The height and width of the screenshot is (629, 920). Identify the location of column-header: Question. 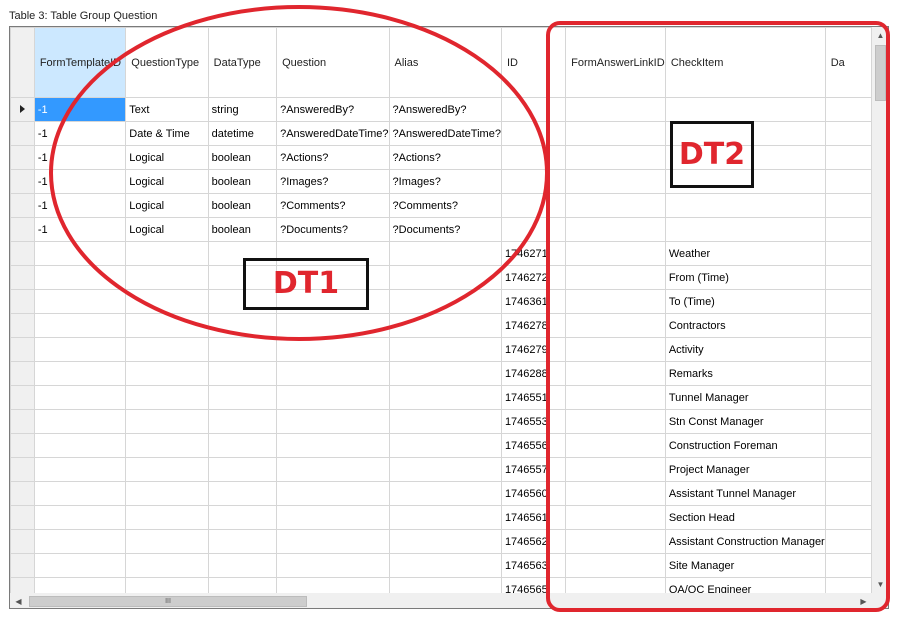
(333, 62).